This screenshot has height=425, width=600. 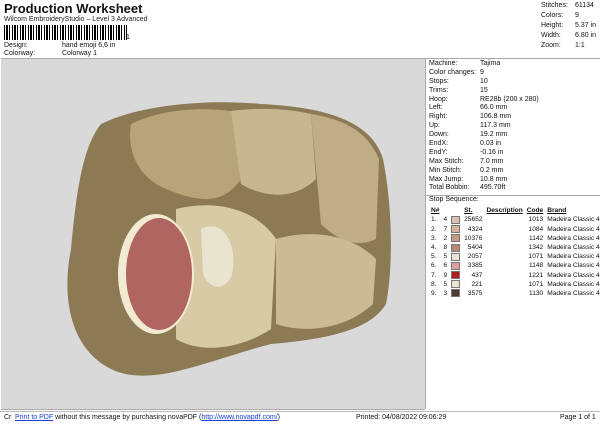 What do you see at coordinates (439, 81) in the screenshot?
I see `info-label: Stops:` at bounding box center [439, 81].